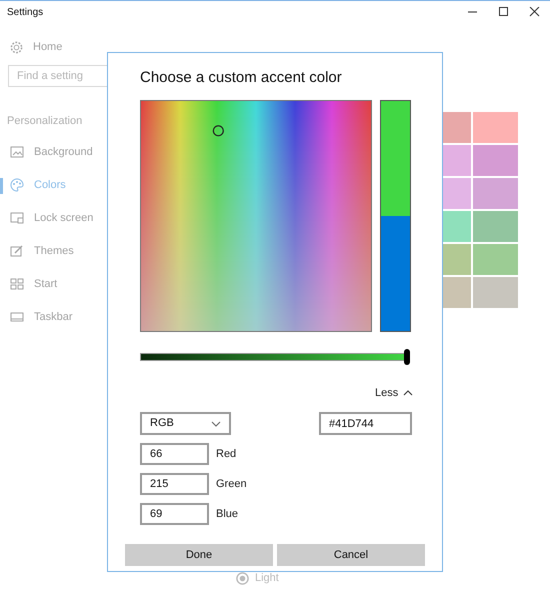 The image size is (550, 600). I want to click on close-icon, so click(534, 12).